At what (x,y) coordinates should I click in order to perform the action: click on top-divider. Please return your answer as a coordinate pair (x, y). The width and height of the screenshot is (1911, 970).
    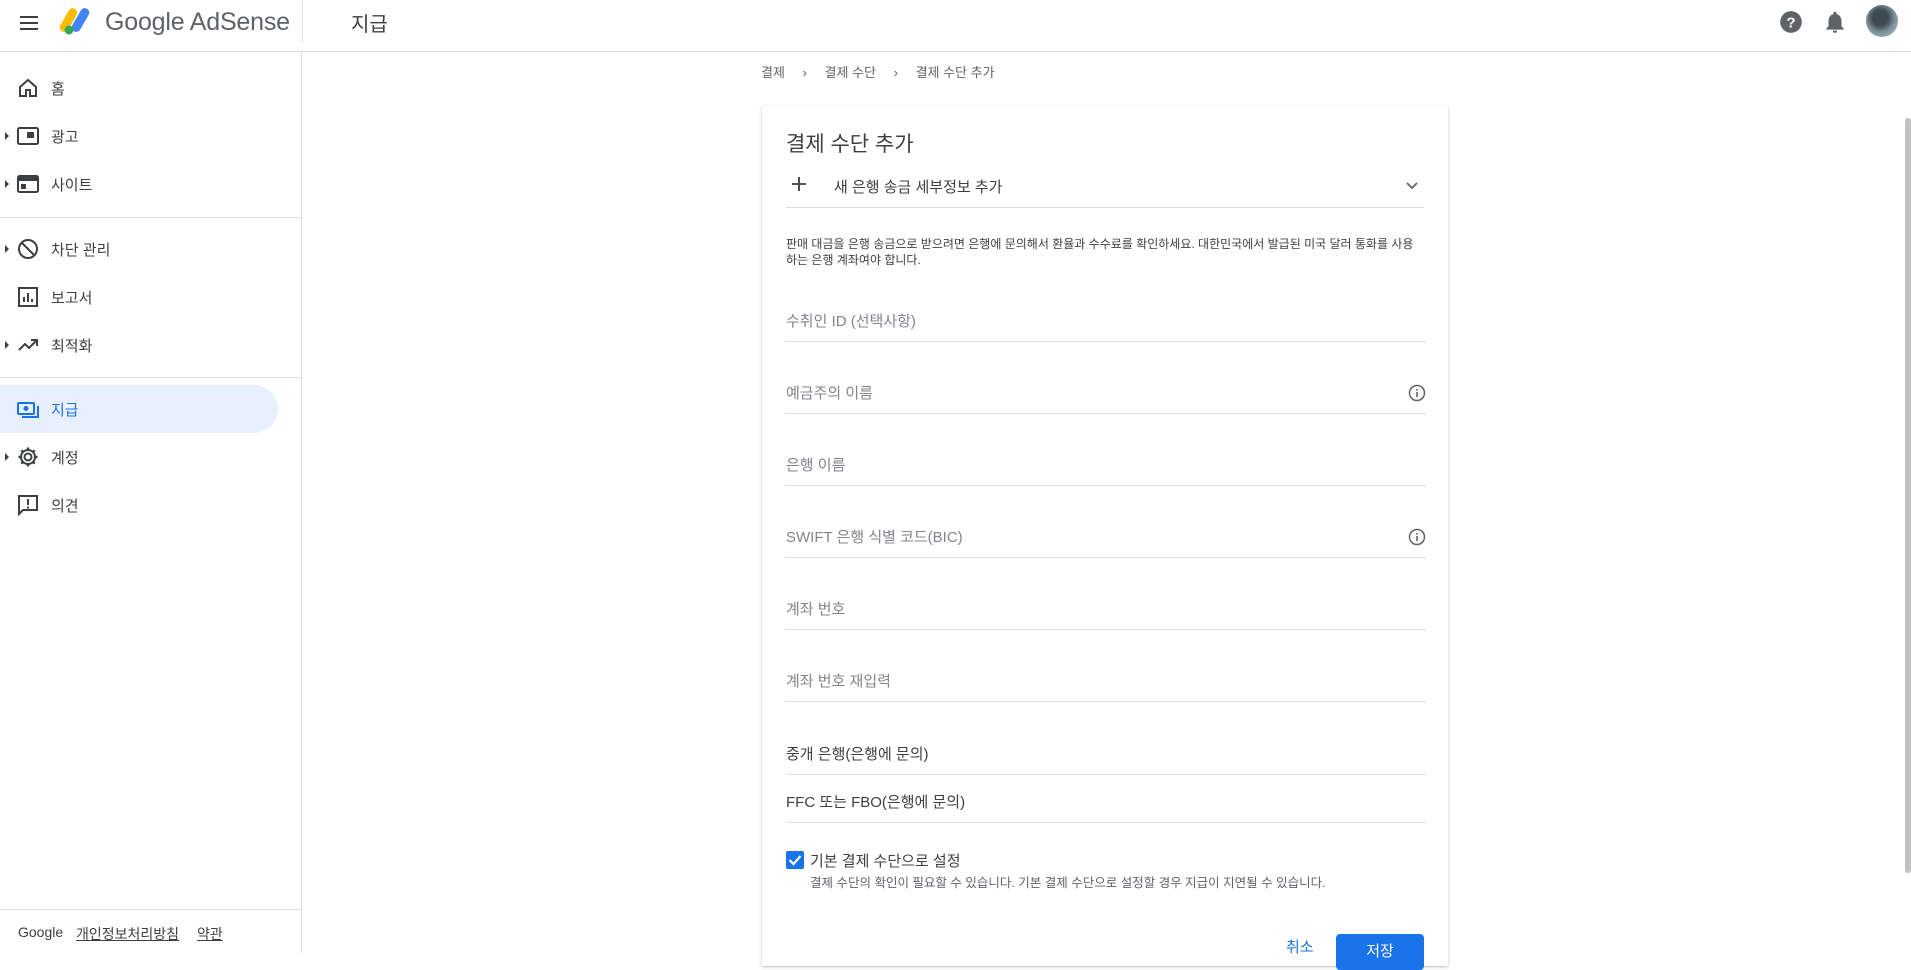
    Looking at the image, I should click on (302, 21).